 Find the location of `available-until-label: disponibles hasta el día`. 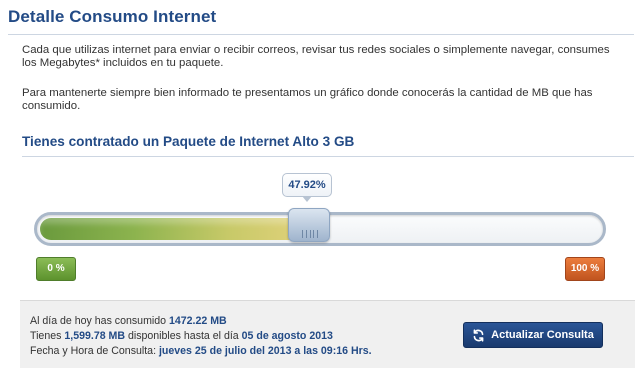

available-until-label: disponibles hasta el día is located at coordinates (183, 336).